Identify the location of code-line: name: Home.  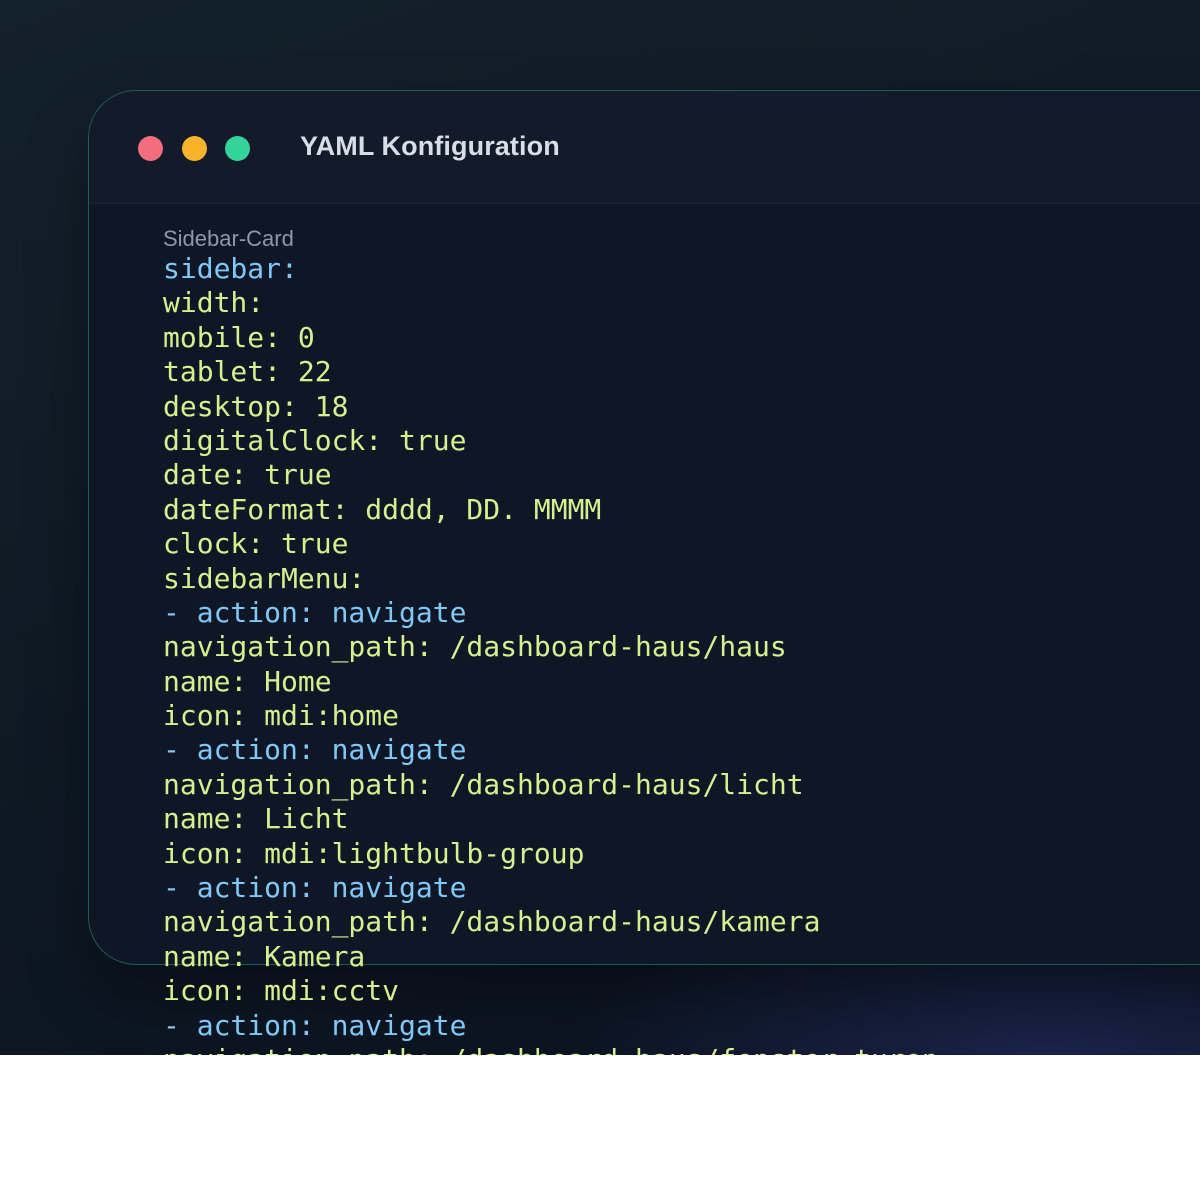
(247, 681).